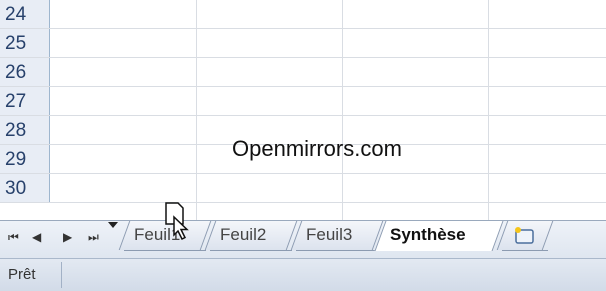 This screenshot has height=291, width=606. What do you see at coordinates (317, 148) in the screenshot?
I see `watermark-text: Openmirrors.com` at bounding box center [317, 148].